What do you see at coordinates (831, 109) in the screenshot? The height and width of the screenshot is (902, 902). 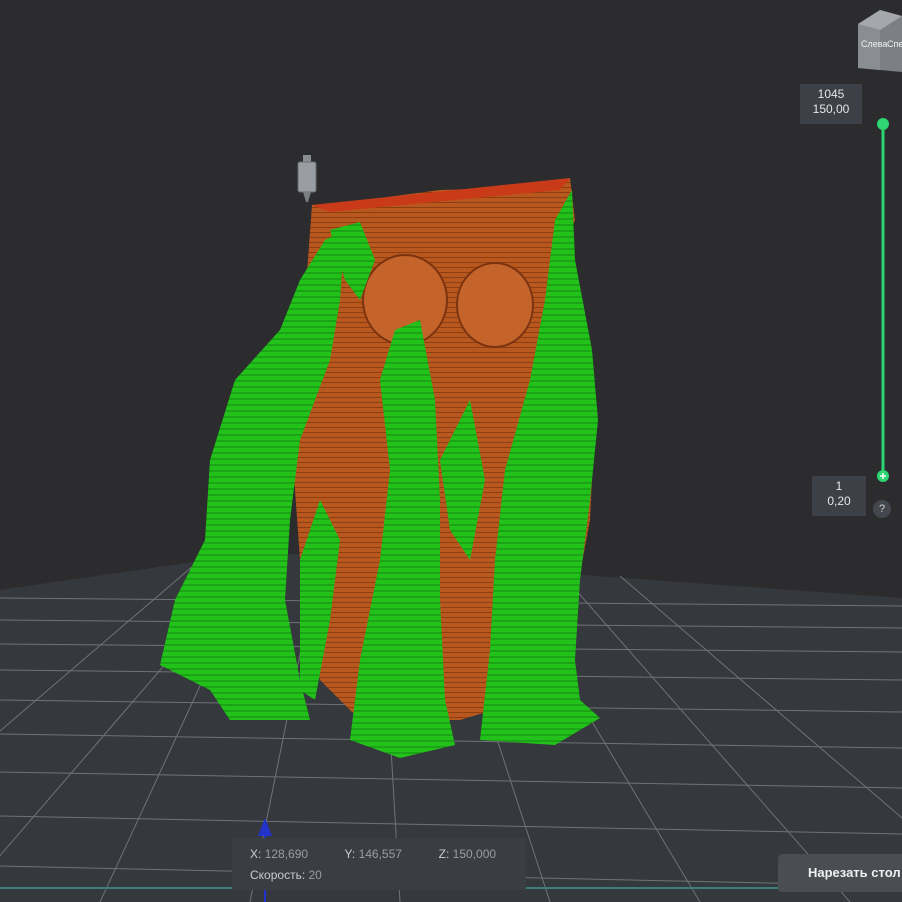 I see `layer-top-height: 150,00` at bounding box center [831, 109].